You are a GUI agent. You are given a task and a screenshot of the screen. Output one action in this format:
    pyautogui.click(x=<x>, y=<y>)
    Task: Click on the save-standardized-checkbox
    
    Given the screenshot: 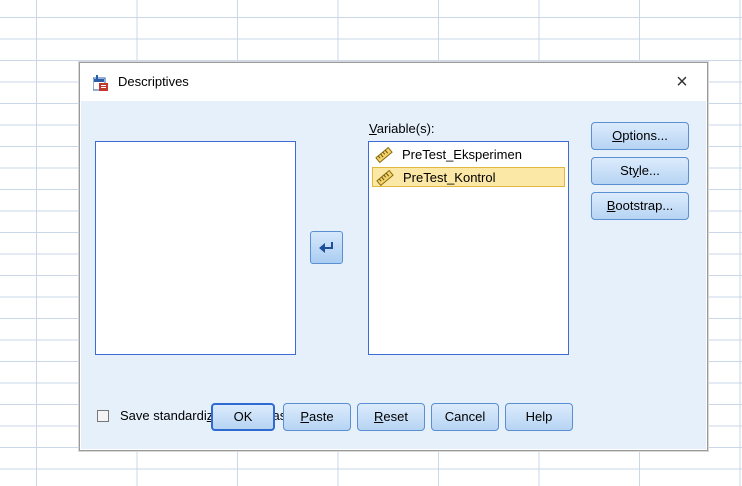 What is the action you would take?
    pyautogui.click(x=103, y=416)
    